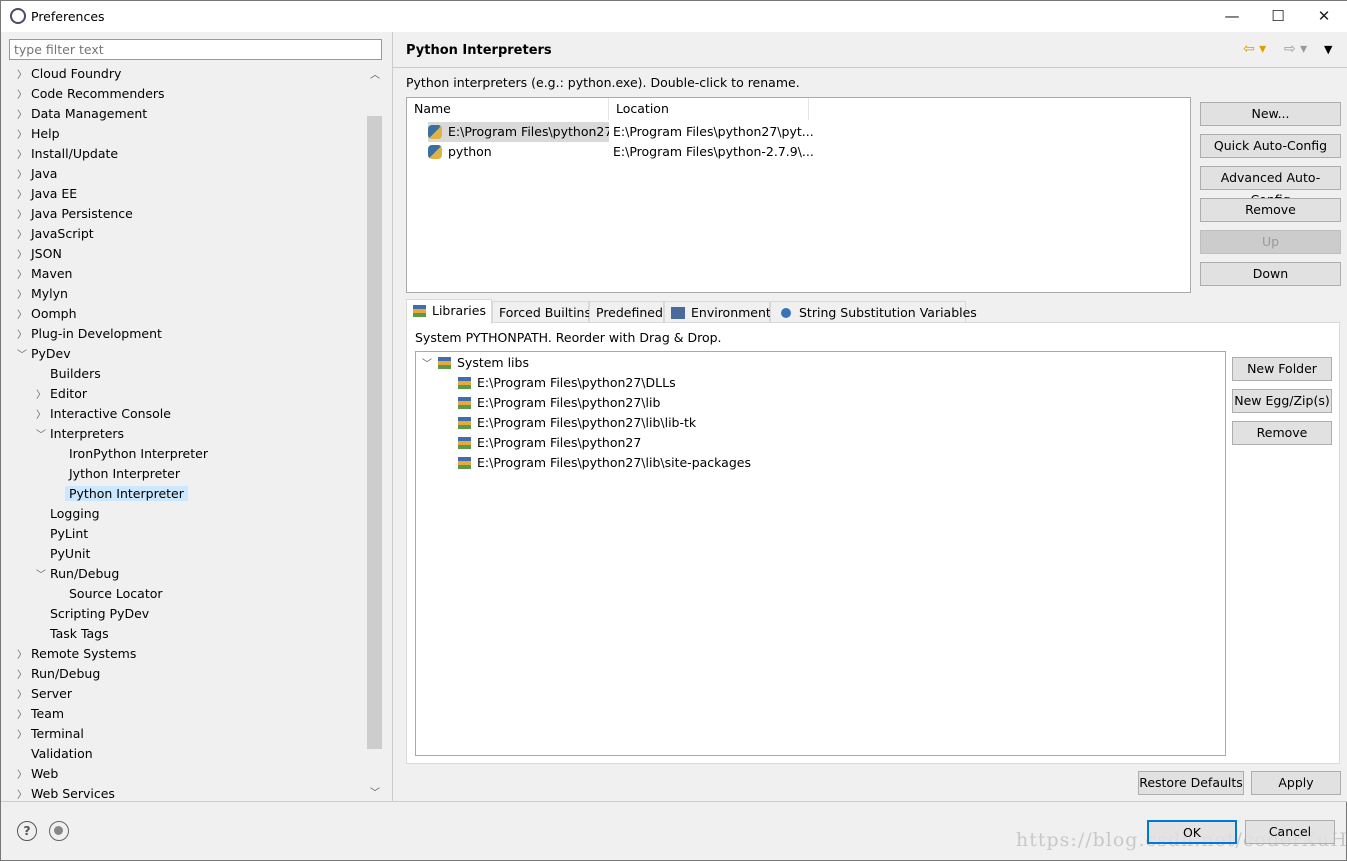 The image size is (1347, 861). Describe the element at coordinates (1191, 783) in the screenshot. I see `restore-defaults-button: Restore Defaults` at that location.